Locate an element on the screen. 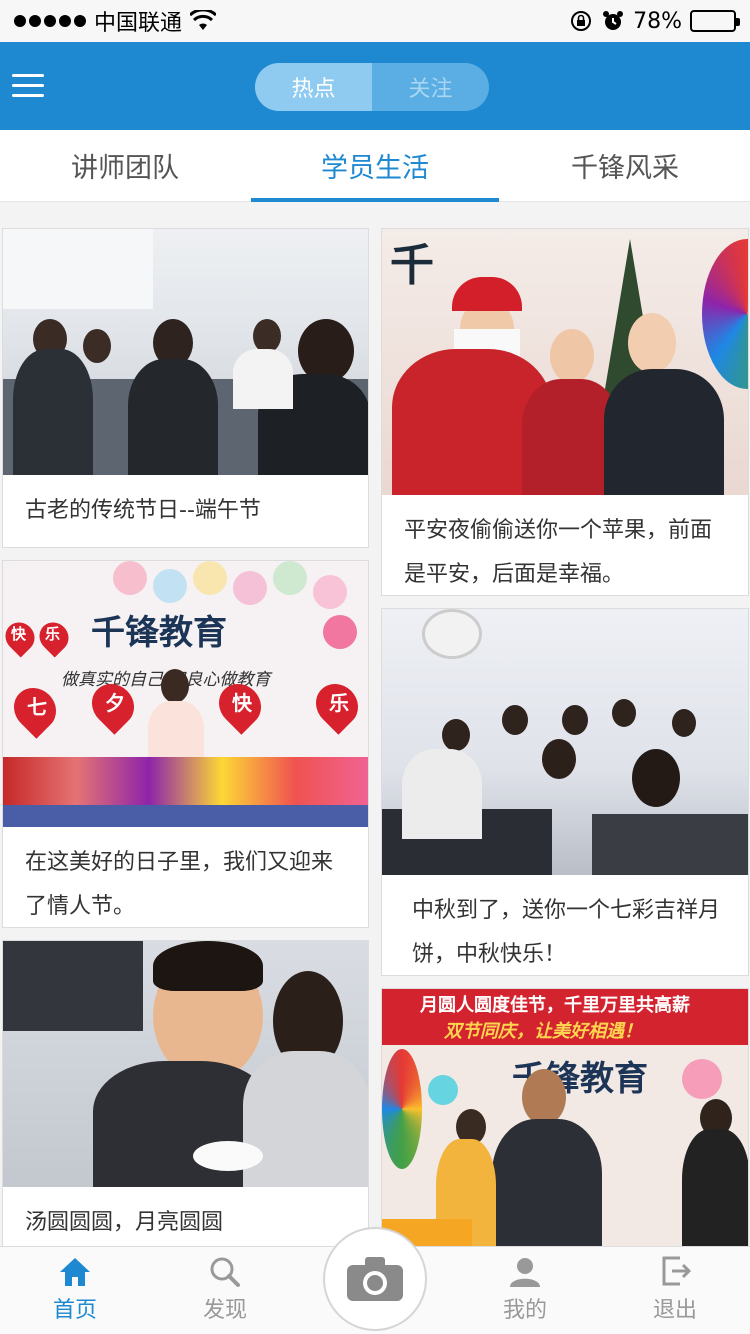  camera-icon is located at coordinates (375, 1279).